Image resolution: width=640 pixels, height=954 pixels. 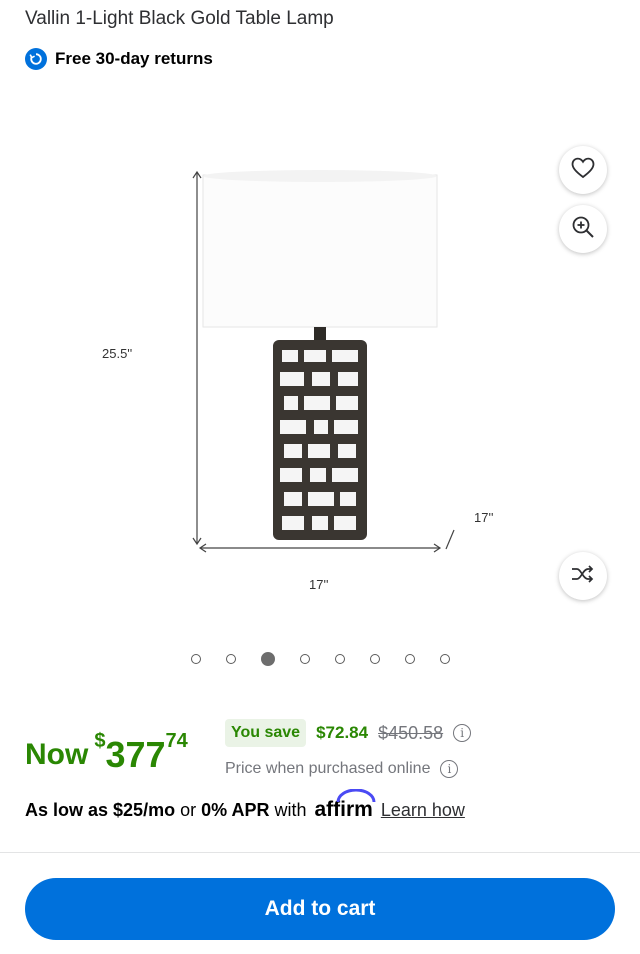 I want to click on free-returns: Free 30-day returns, so click(x=119, y=59).